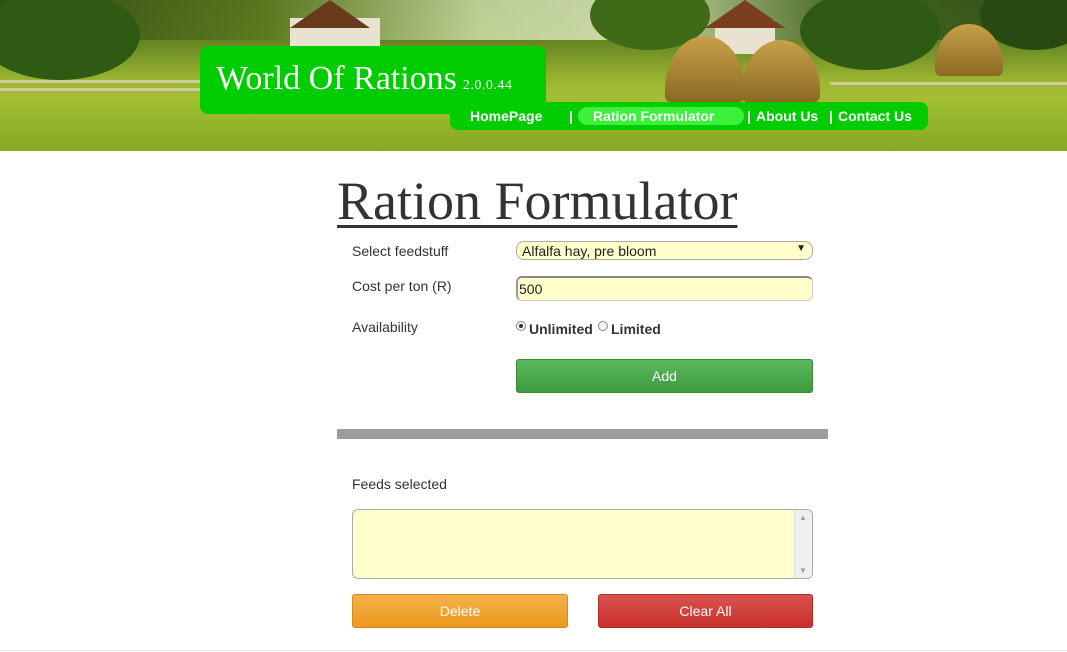 The image size is (1067, 652). I want to click on page-title: Ration Formulator, so click(537, 201).